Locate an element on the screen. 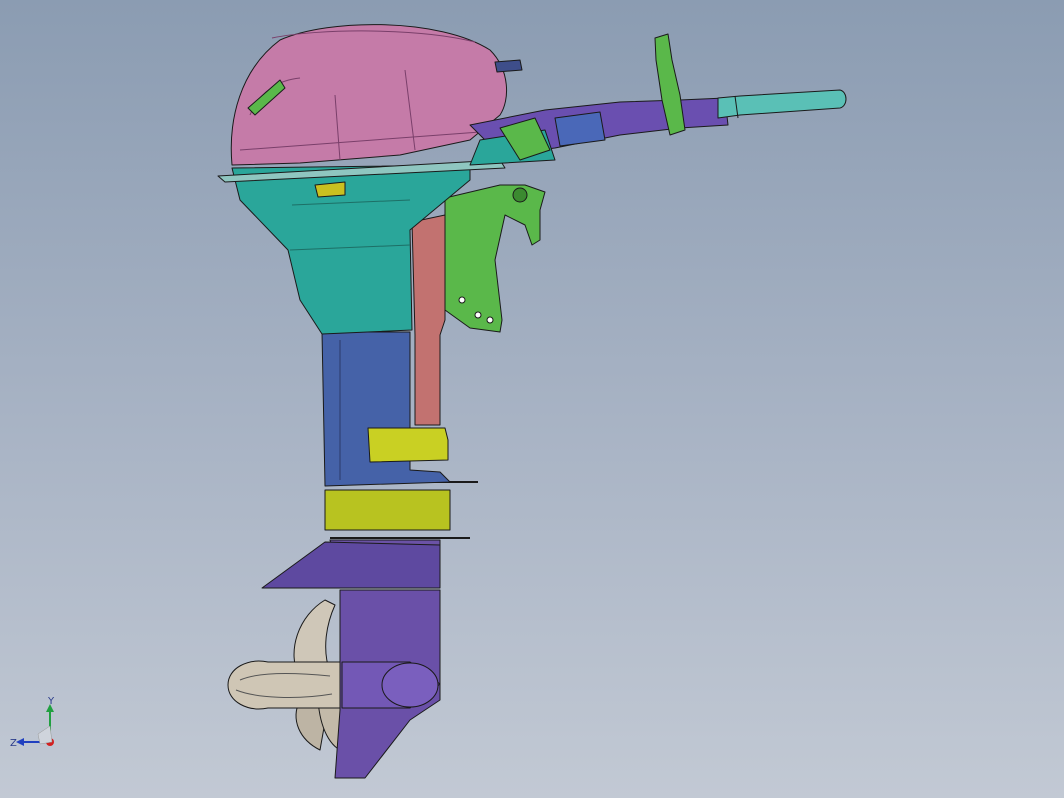  clamp-bracket is located at coordinates (495, 258).